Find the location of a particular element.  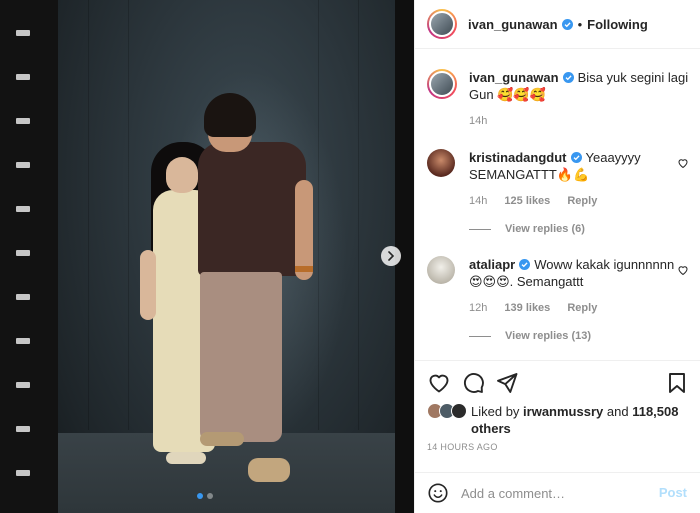

carousel-dot-active is located at coordinates (200, 496).